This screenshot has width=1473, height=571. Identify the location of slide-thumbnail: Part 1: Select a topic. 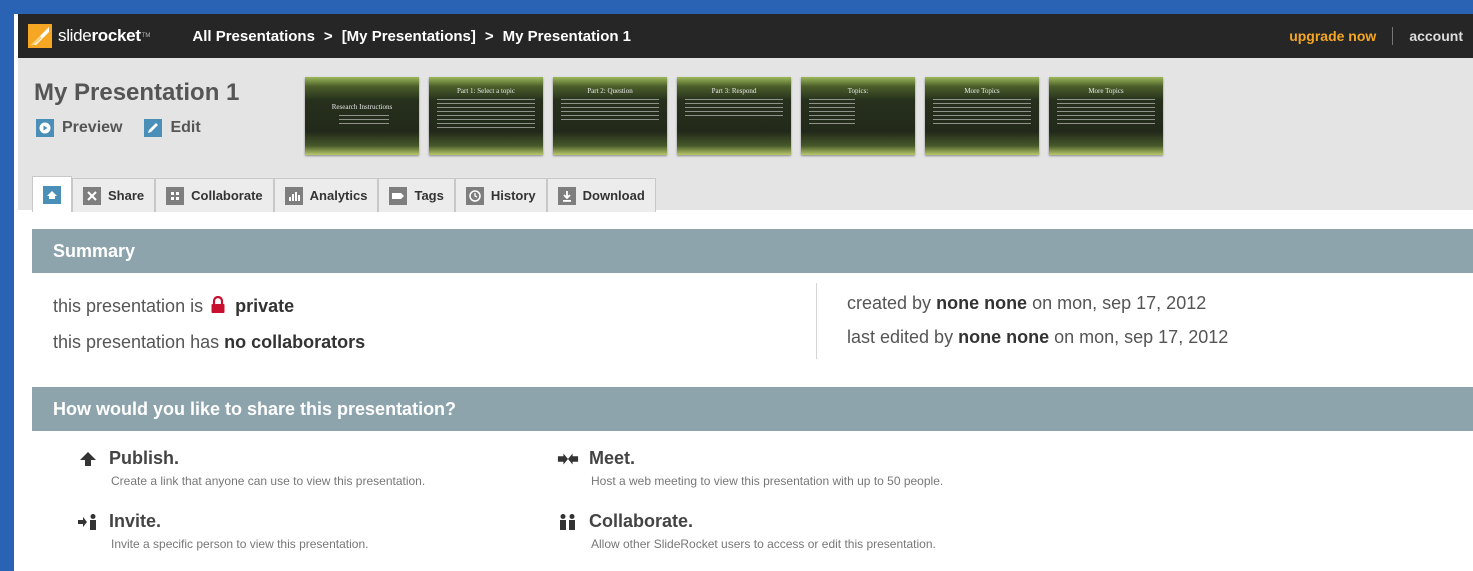
(486, 116).